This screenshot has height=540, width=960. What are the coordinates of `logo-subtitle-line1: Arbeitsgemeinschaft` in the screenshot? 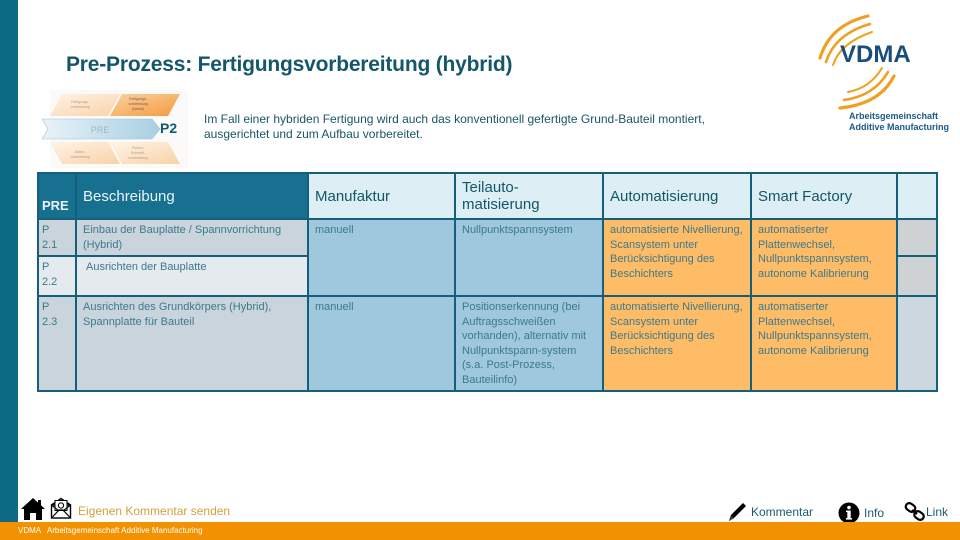 It's located at (894, 116).